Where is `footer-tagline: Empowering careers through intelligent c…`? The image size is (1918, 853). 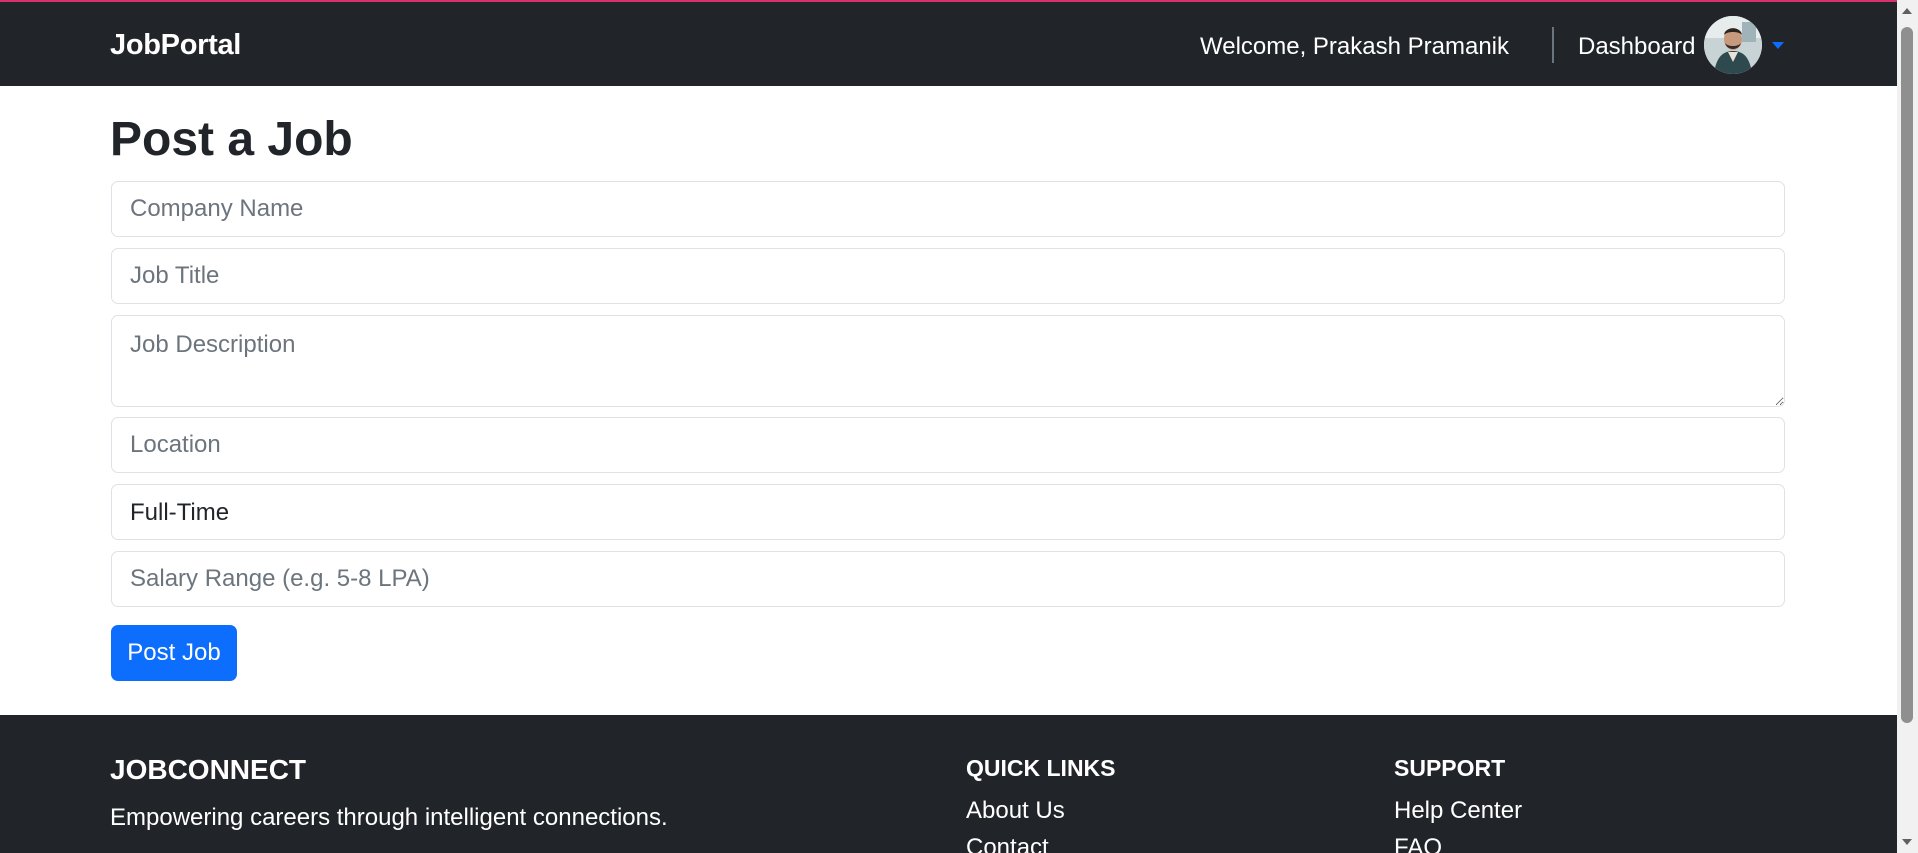
footer-tagline: Empowering careers through intelligent c… is located at coordinates (389, 817).